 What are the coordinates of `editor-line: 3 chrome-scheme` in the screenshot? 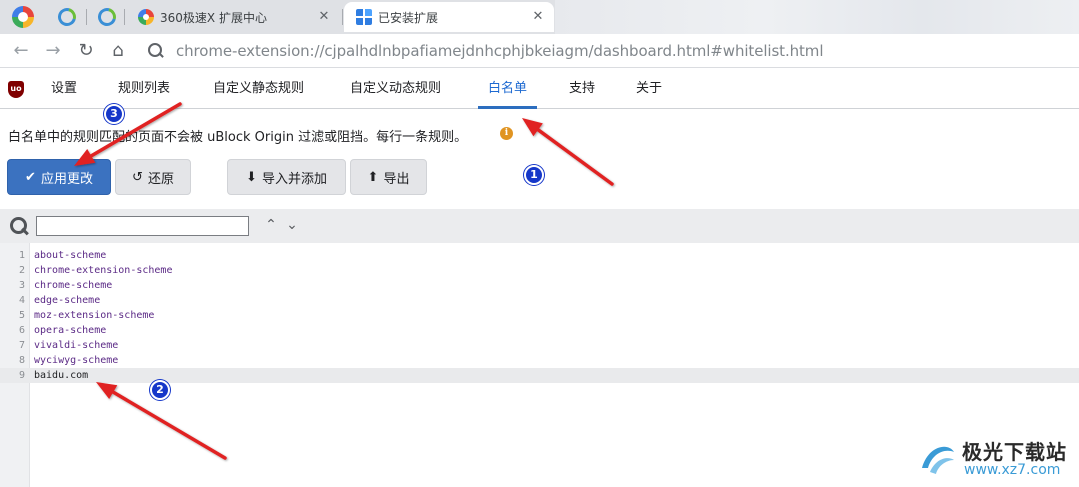 It's located at (539, 285).